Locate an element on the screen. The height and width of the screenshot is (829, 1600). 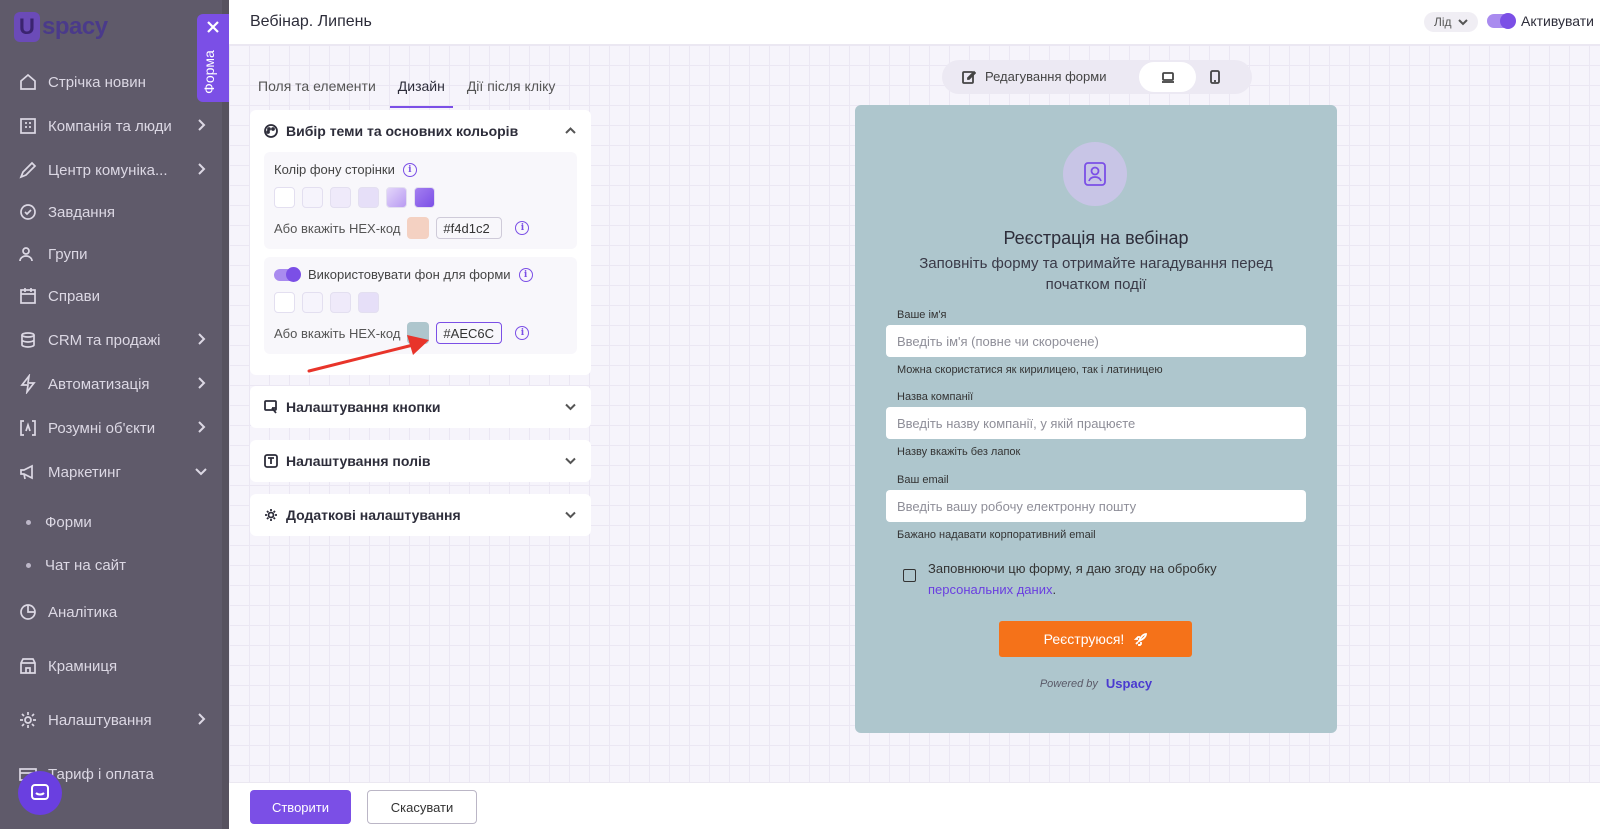
lightning-icon is located at coordinates (28, 384).